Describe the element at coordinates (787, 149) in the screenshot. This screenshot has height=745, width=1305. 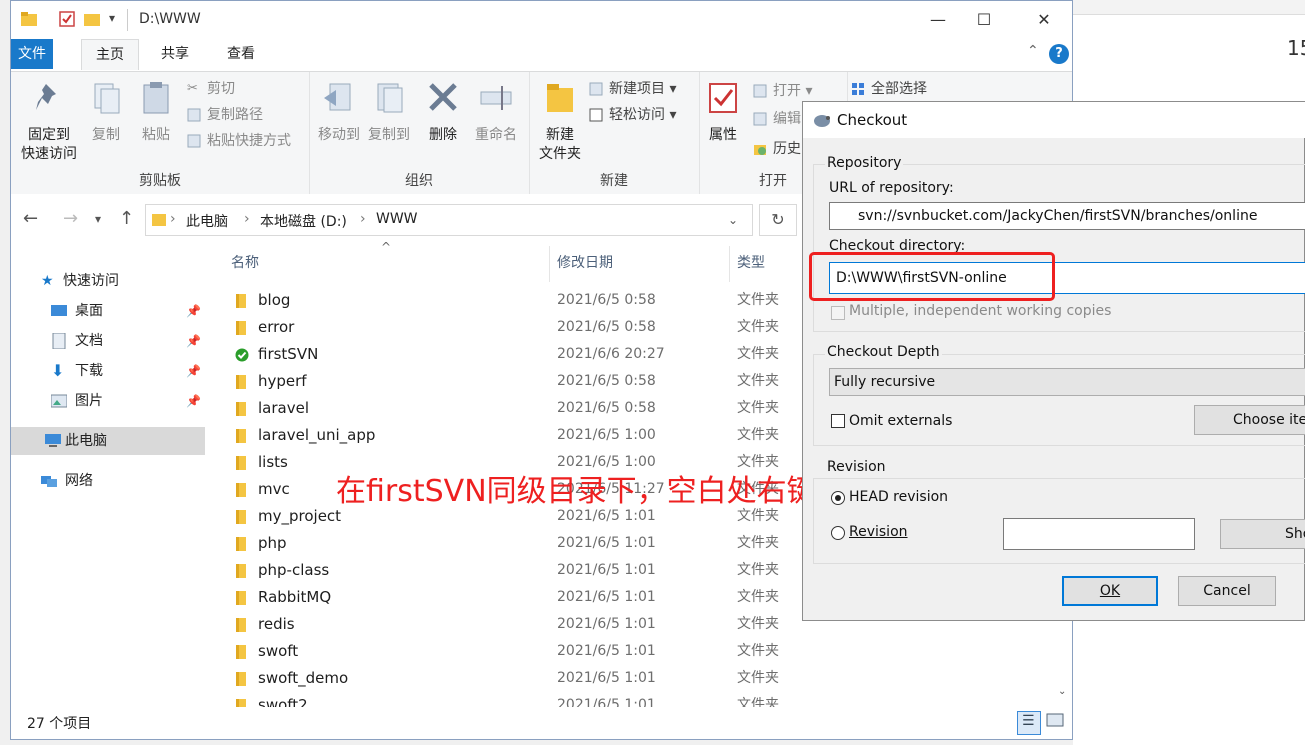
I see `history-label: 历史` at that location.